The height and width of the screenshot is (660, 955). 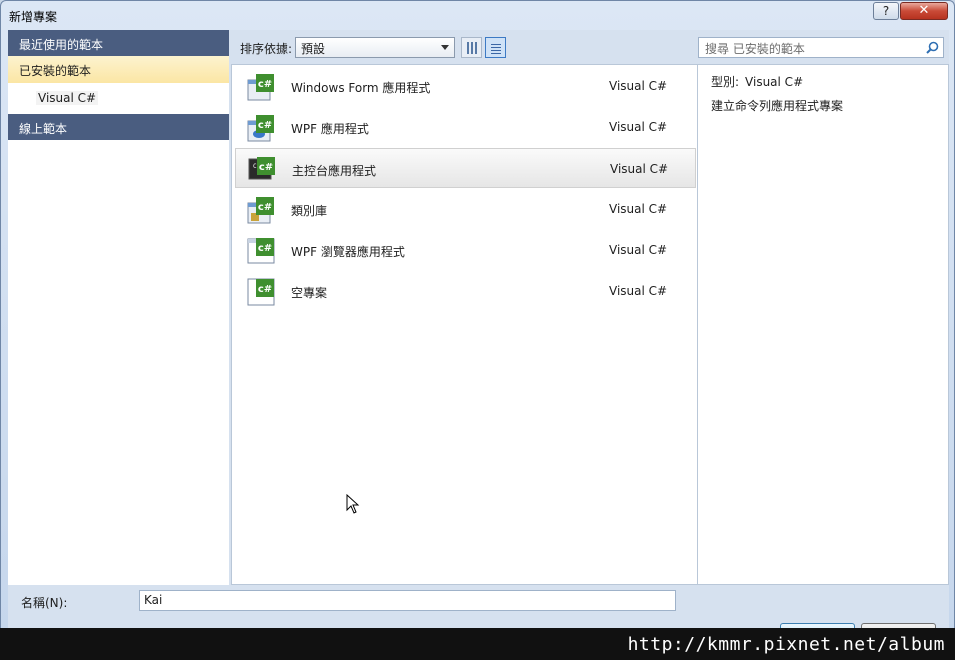 What do you see at coordinates (330, 129) in the screenshot?
I see `template-name: WPF 應用程式` at bounding box center [330, 129].